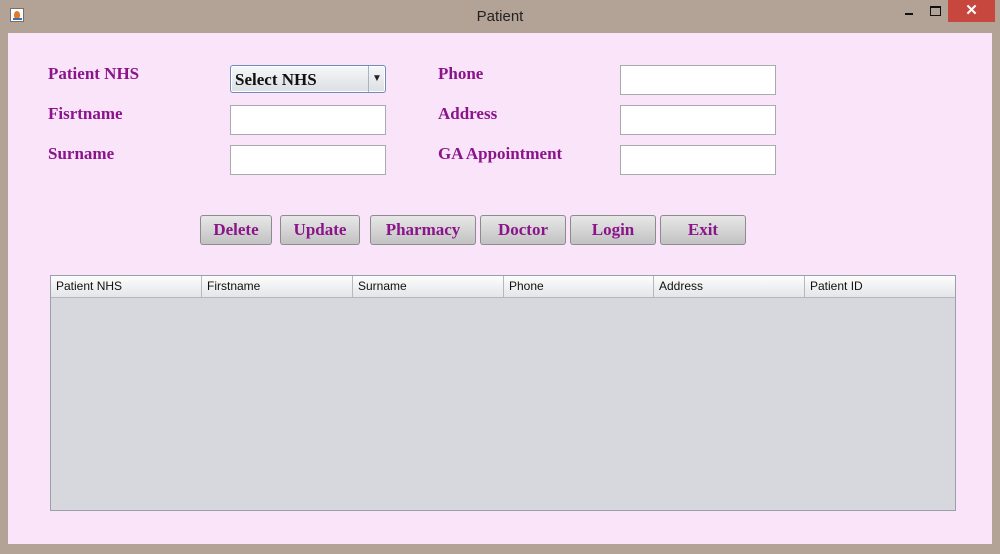  Describe the element at coordinates (85, 113) in the screenshot. I see `firstname-label: Fisrtname` at that location.